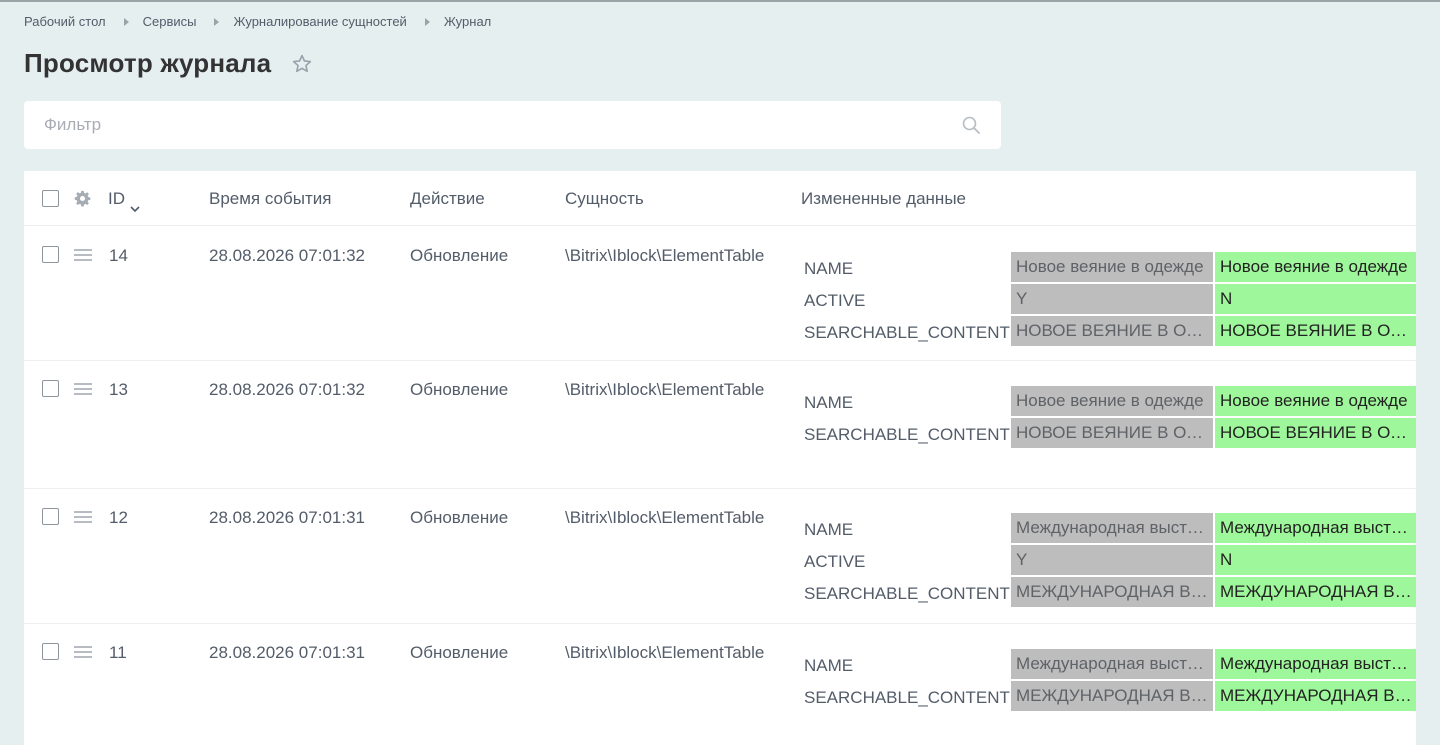 The width and height of the screenshot is (1440, 745). What do you see at coordinates (447, 199) in the screenshot?
I see `column-header-action: Действие` at bounding box center [447, 199].